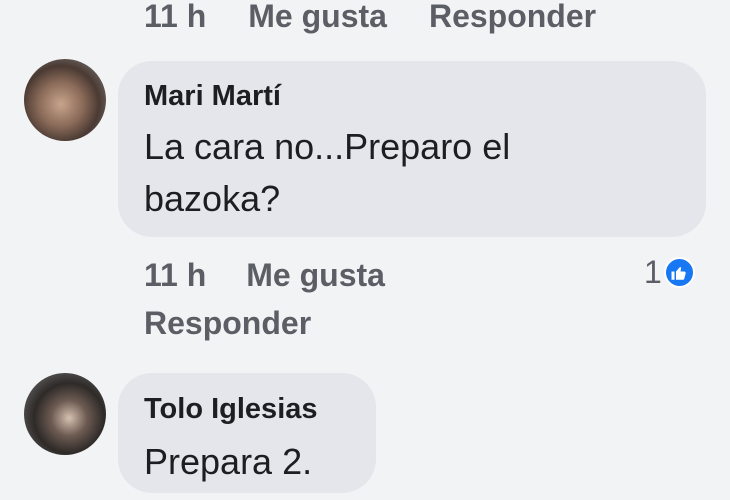 The height and width of the screenshot is (500, 730). What do you see at coordinates (231, 409) in the screenshot?
I see `comment-author: Tolo Iglesias` at bounding box center [231, 409].